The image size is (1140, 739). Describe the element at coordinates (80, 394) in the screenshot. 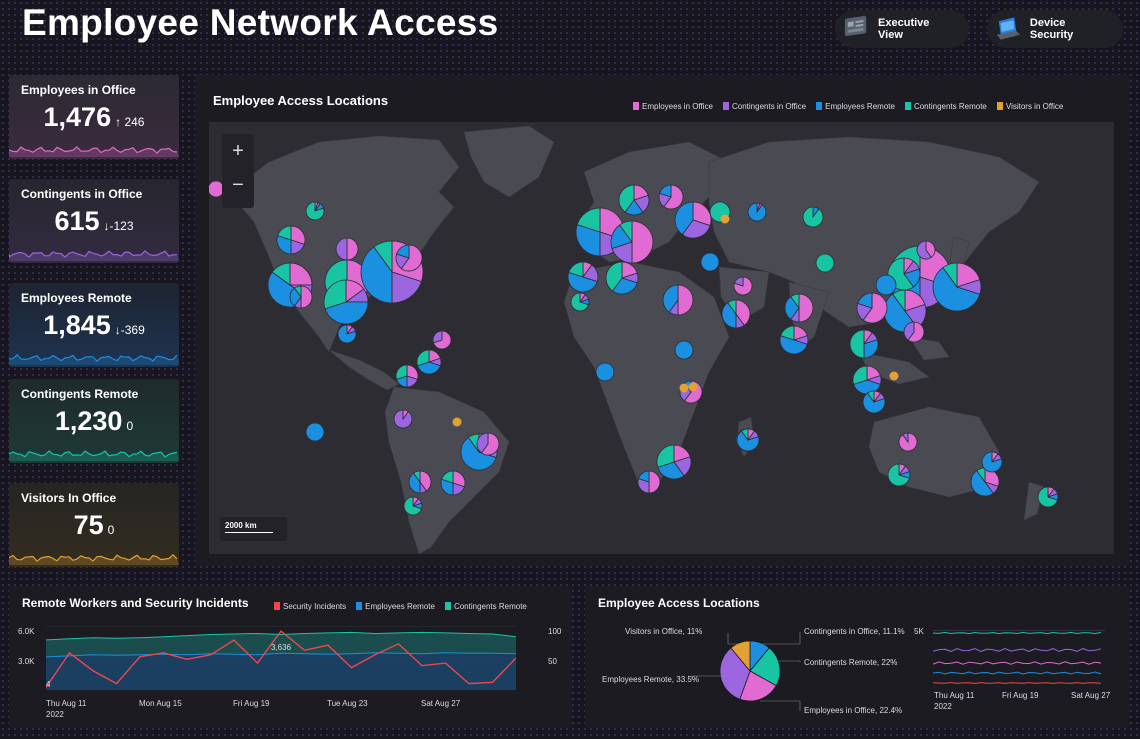

I see `kpi-label: Contingents Remote` at that location.